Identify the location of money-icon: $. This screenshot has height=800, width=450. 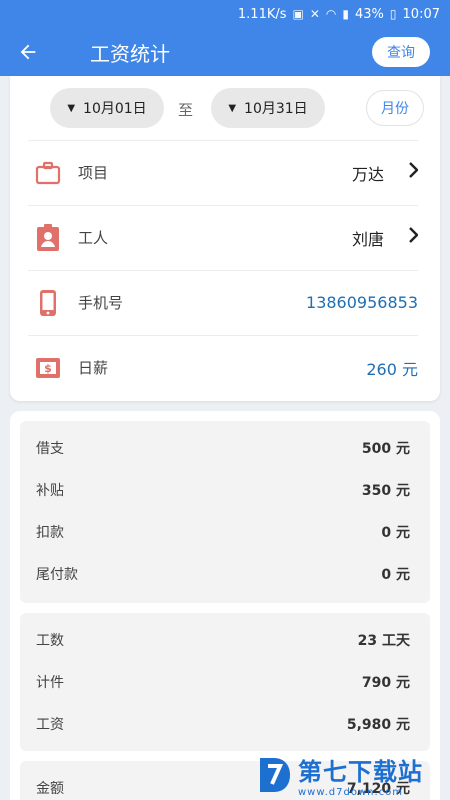
(48, 368).